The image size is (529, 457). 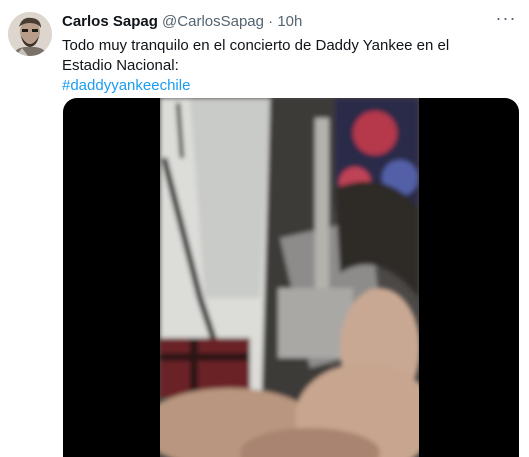 I want to click on author-handle: @CarlosSapag, so click(x=213, y=21).